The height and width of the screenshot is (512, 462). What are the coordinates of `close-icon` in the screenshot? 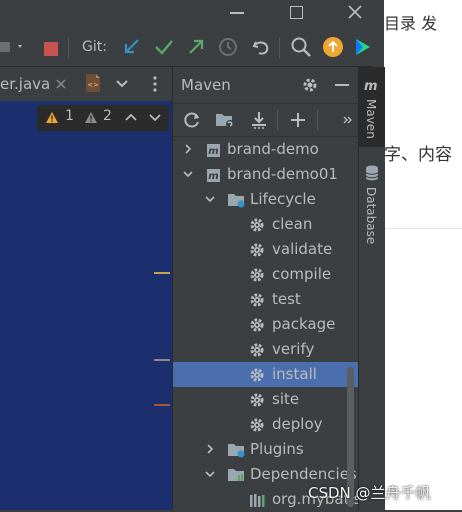 It's located at (355, 12).